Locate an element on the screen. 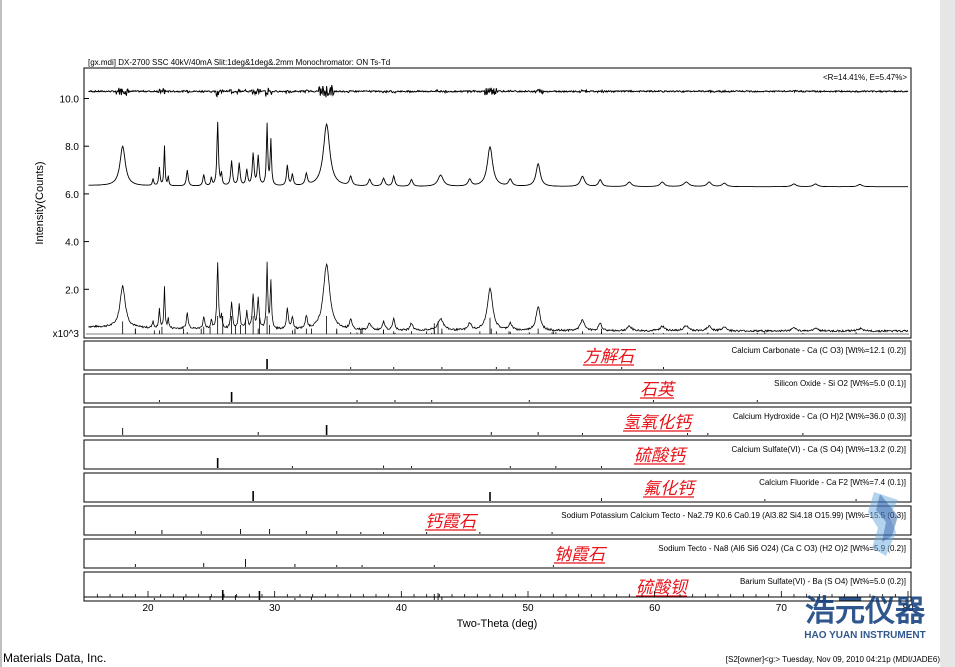  phase-name-cn: 方解石 is located at coordinates (610, 357).